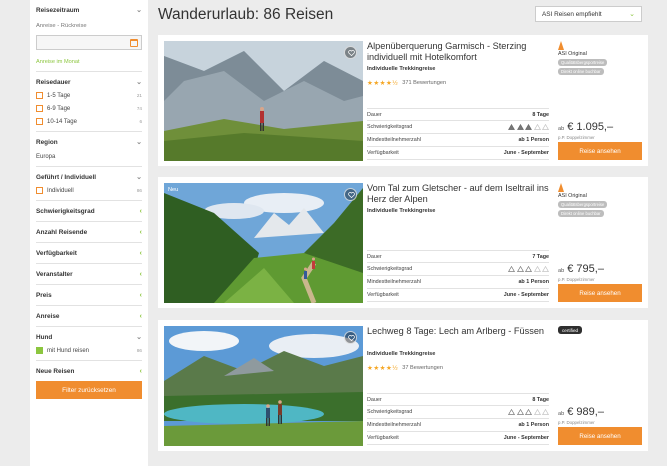 The width and height of the screenshot is (667, 466). Describe the element at coordinates (533, 140) in the screenshot. I see `fact-value: ab 1 Person` at that location.